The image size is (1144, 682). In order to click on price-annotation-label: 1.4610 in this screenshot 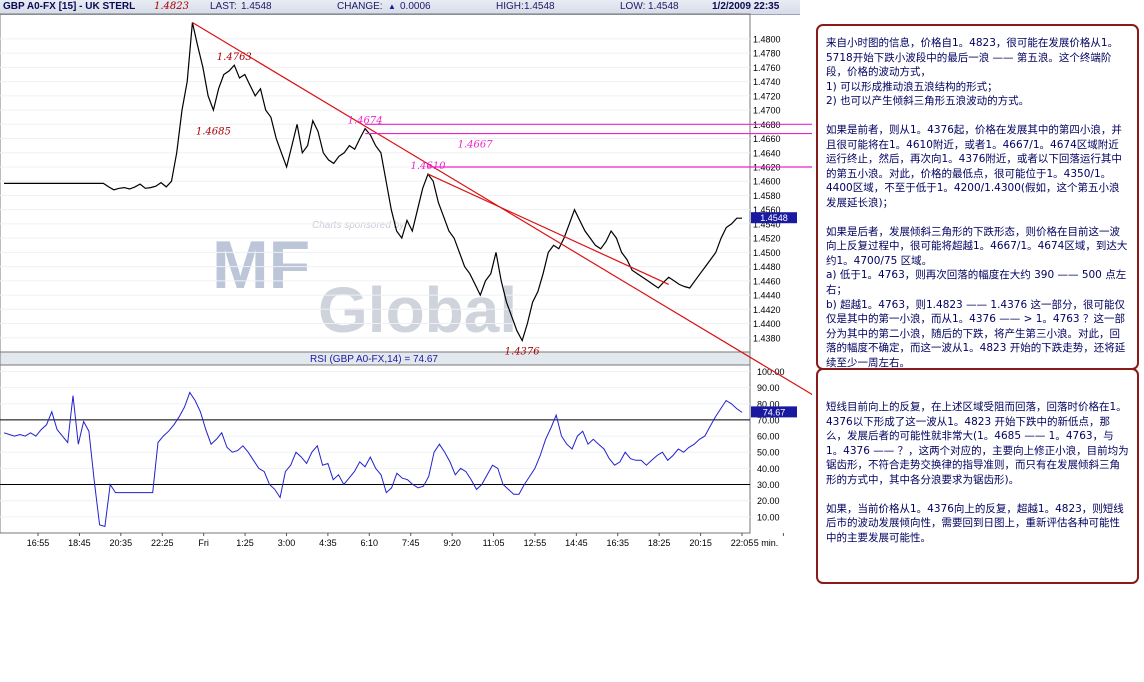, I will do `click(428, 166)`.